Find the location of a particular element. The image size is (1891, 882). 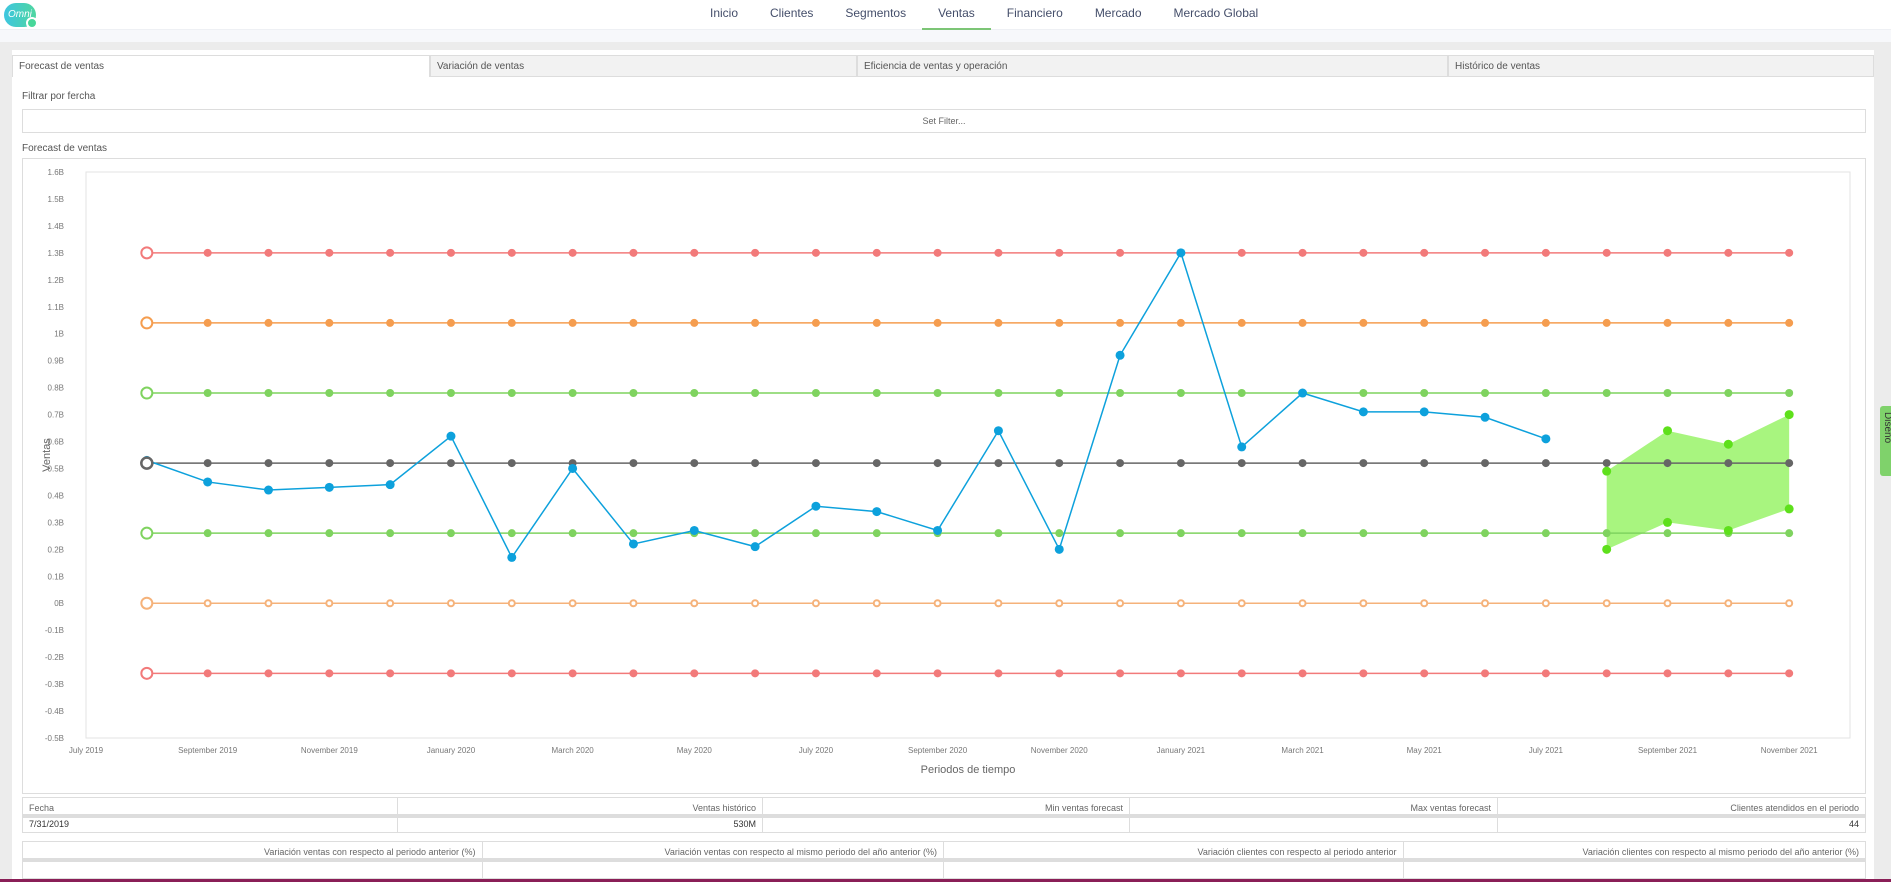

y-tick-label: 0.9B is located at coordinates (56, 361).